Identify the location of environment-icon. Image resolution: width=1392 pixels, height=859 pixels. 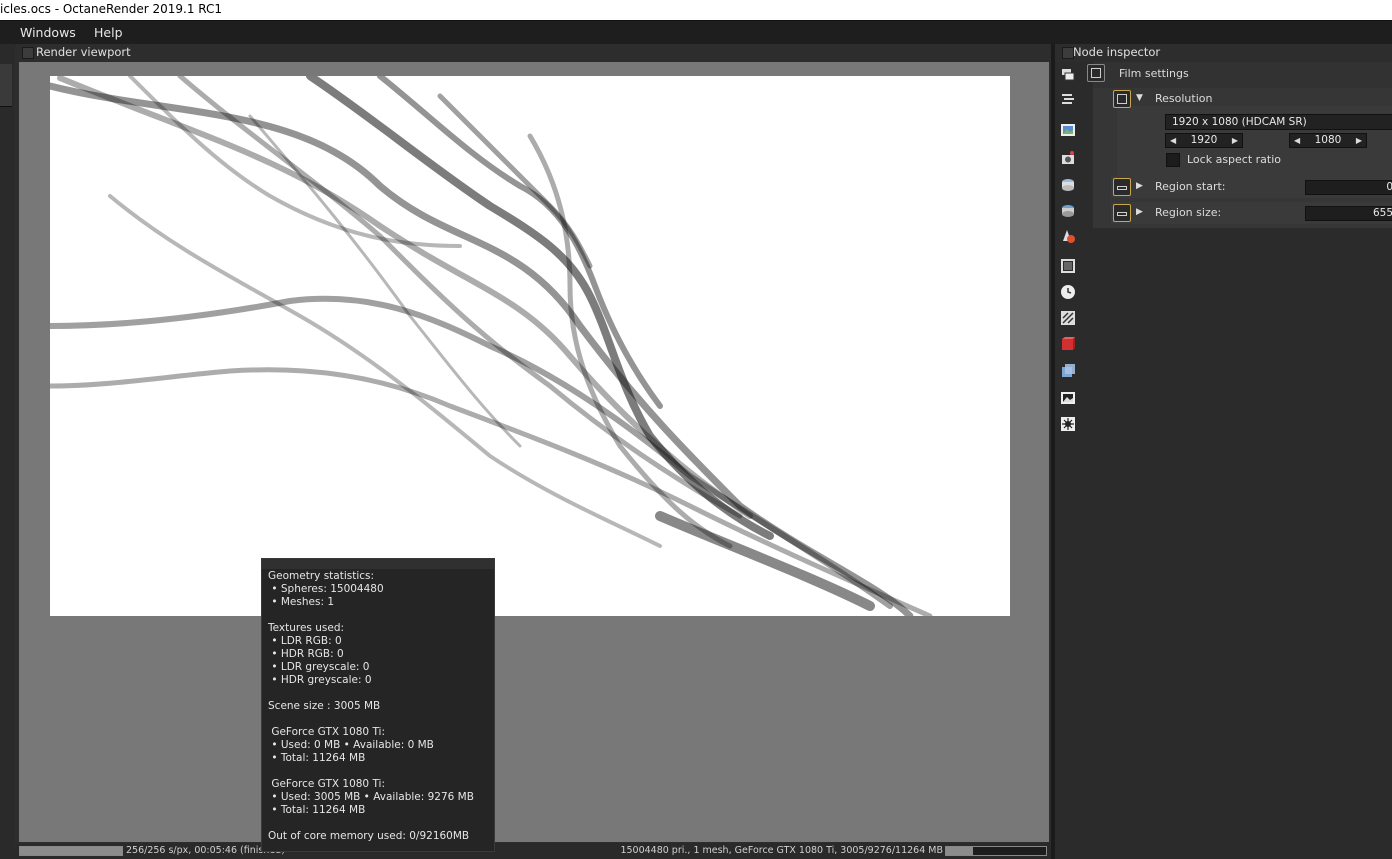
(1068, 184).